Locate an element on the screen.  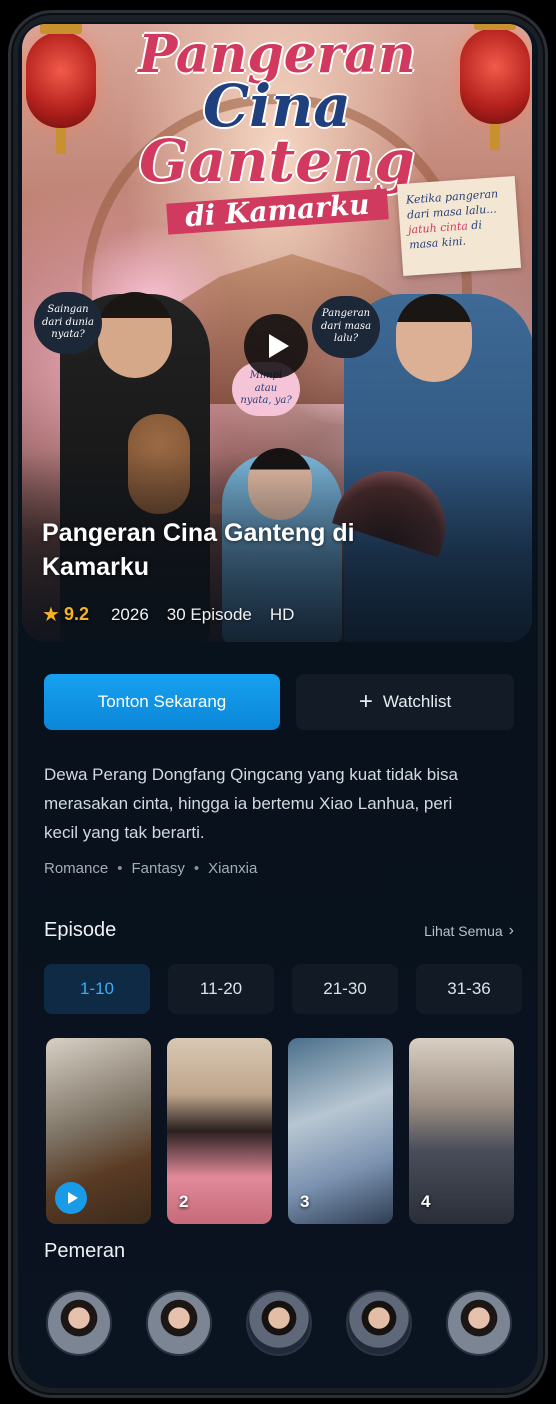
watchlist-button: + Watchlist is located at coordinates (405, 702).